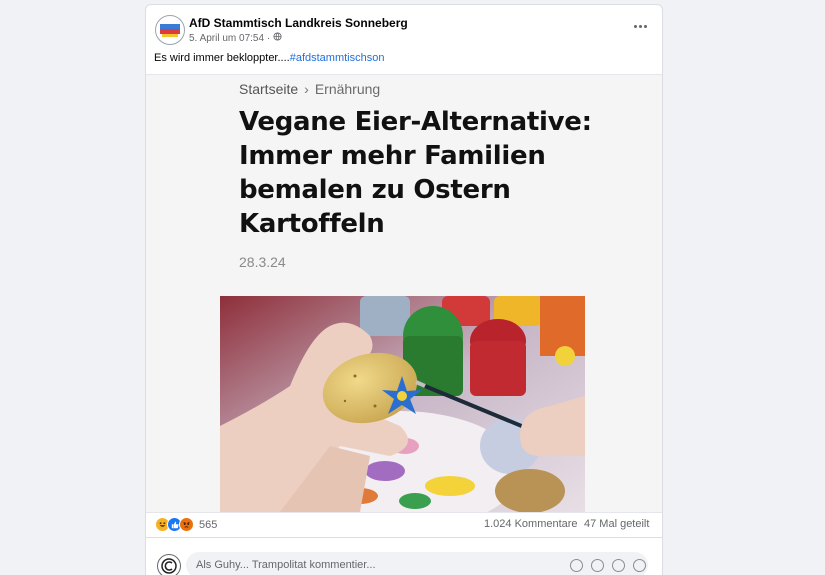 Image resolution: width=825 pixels, height=575 pixels. I want to click on post-date: 5. April um 07:54 ·, so click(229, 38).